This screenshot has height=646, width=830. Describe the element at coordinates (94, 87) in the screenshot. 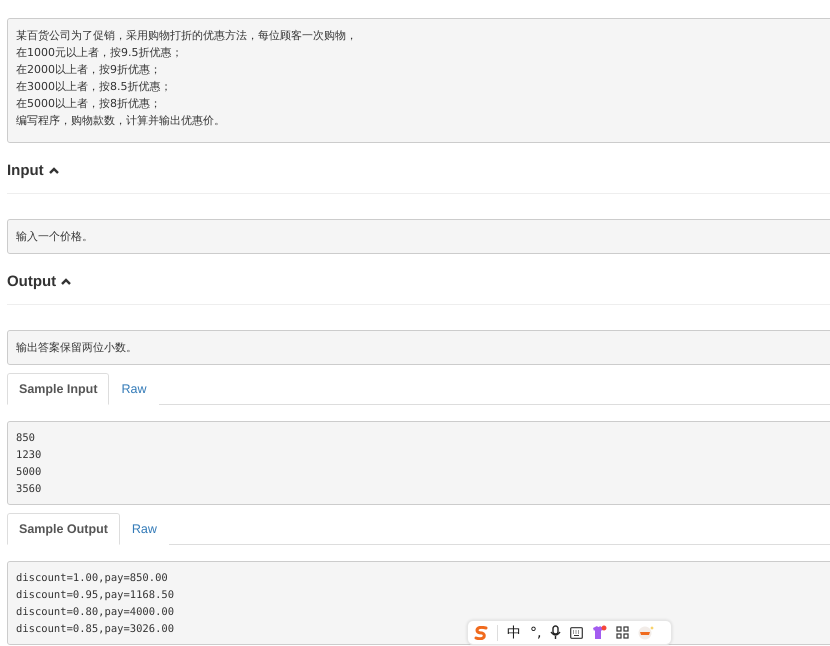

I see `description-line: 在3000以上者，按8.5折优惠；` at that location.